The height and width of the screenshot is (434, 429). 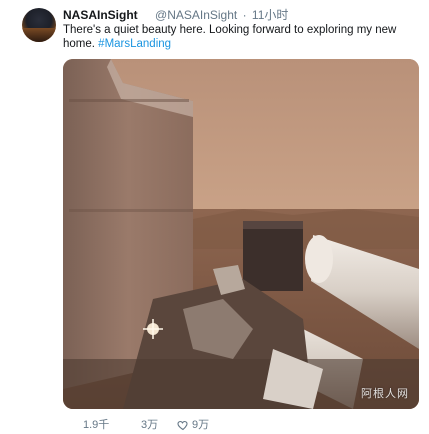 I want to click on tweet-header: NASAInSight @NASAInSight · 11小时, so click(x=175, y=15).